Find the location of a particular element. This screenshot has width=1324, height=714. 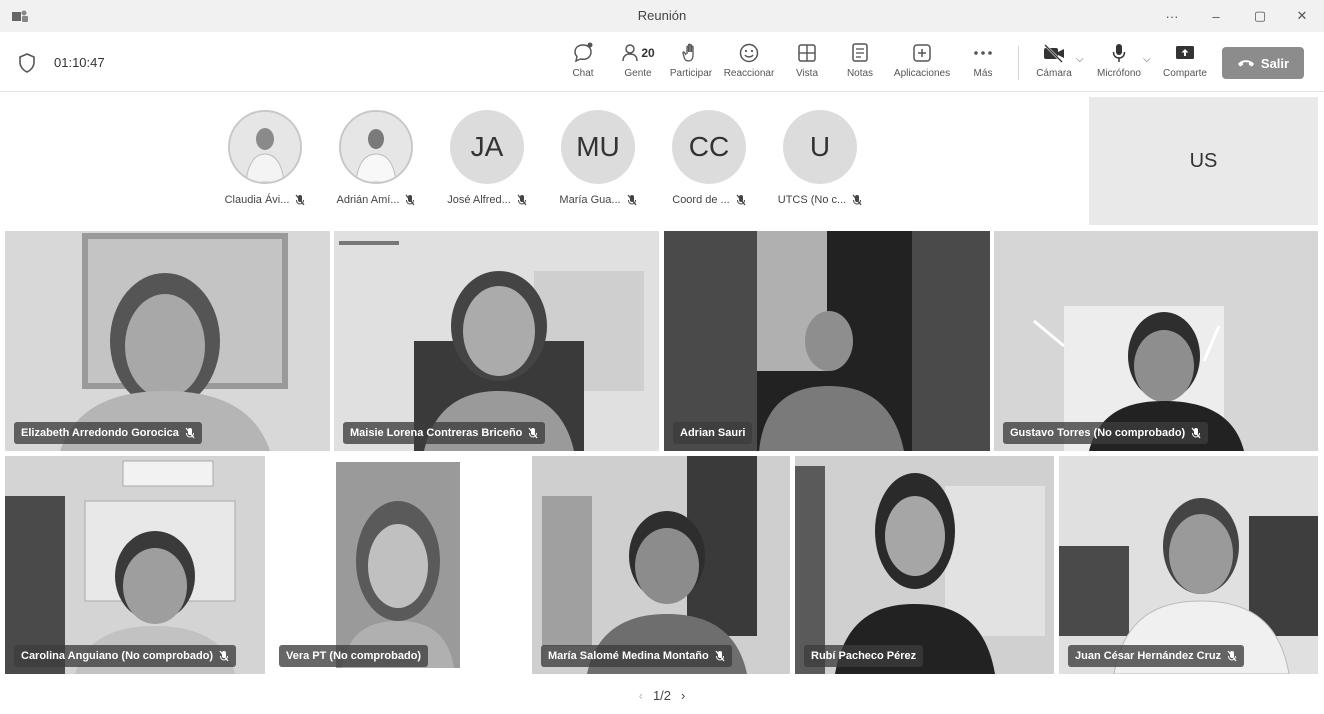

notes-button: Notas is located at coordinates (860, 63).